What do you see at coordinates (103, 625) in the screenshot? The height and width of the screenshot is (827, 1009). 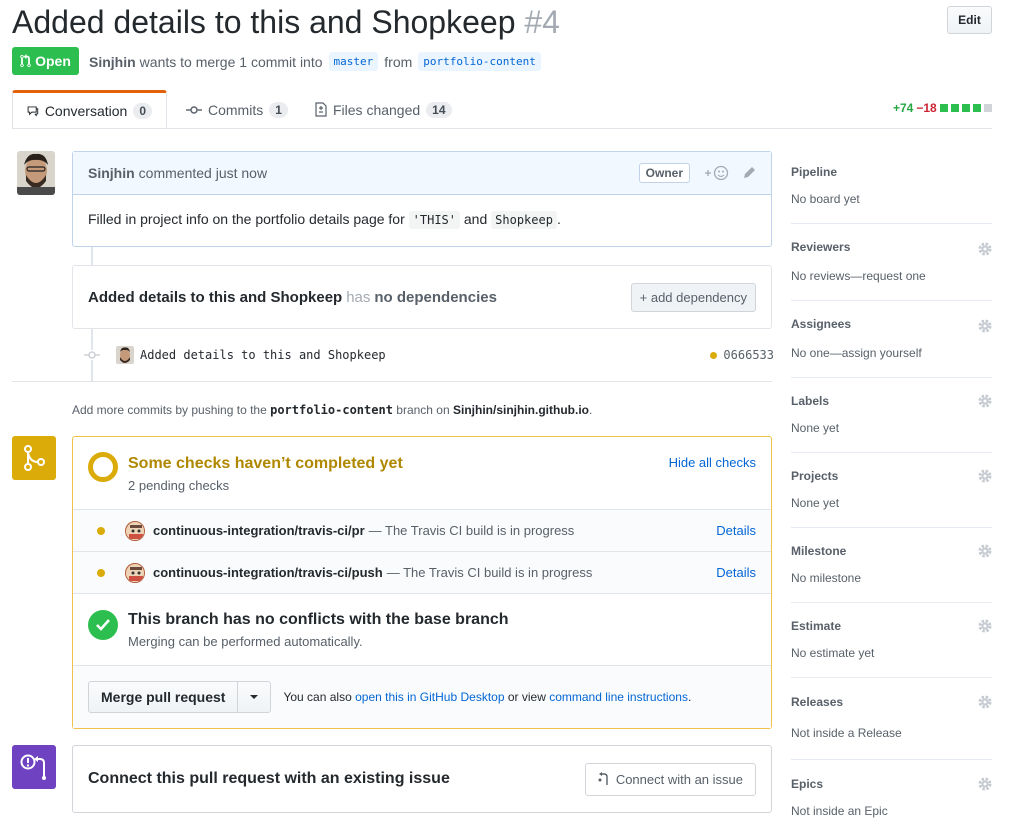 I see `check-circle-icon` at bounding box center [103, 625].